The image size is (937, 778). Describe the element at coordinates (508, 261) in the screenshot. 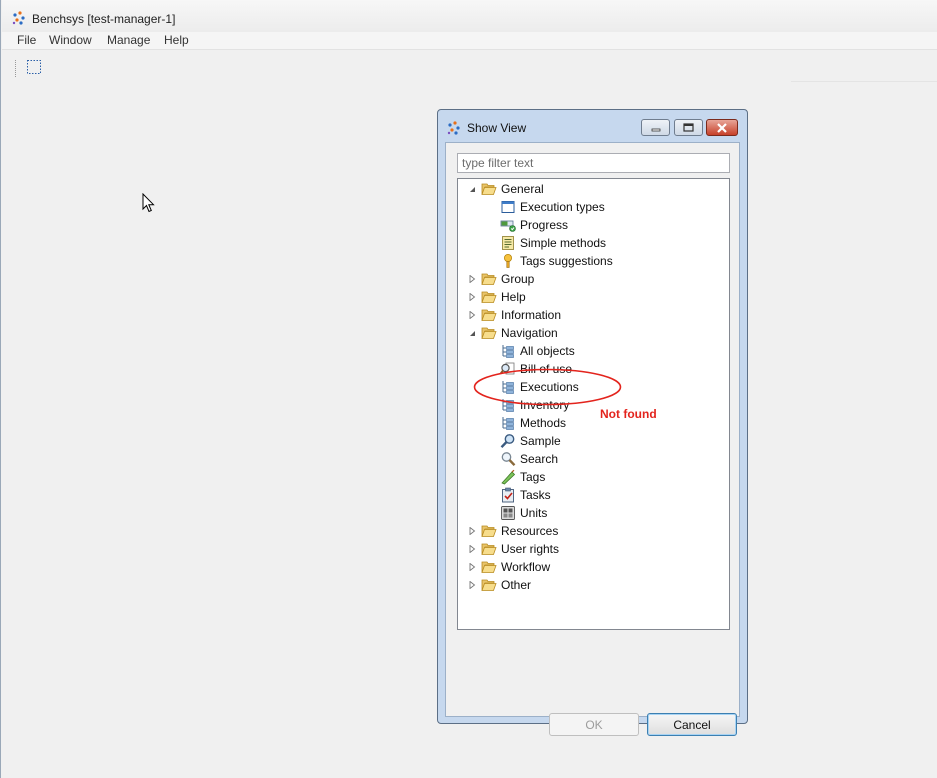

I see `lightbulb-icon` at that location.